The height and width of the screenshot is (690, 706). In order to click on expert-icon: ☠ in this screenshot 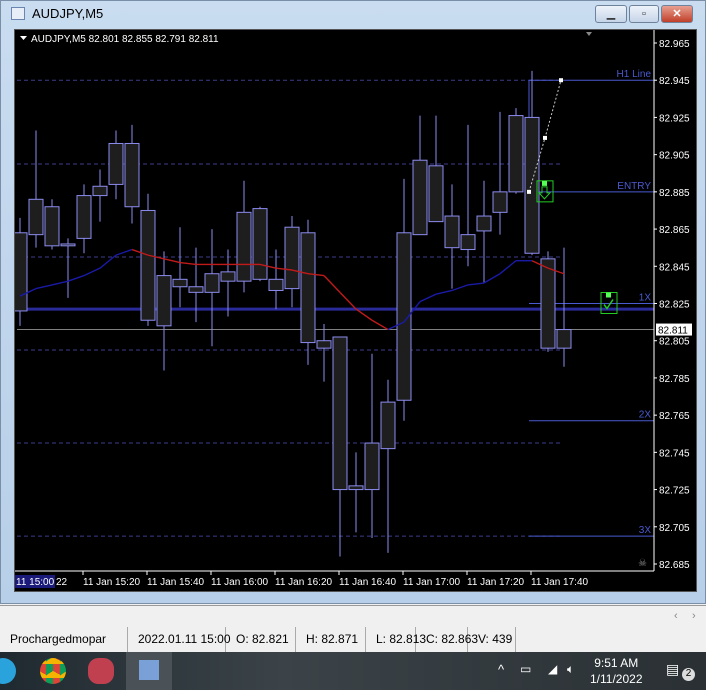, I will do `click(642, 563)`.